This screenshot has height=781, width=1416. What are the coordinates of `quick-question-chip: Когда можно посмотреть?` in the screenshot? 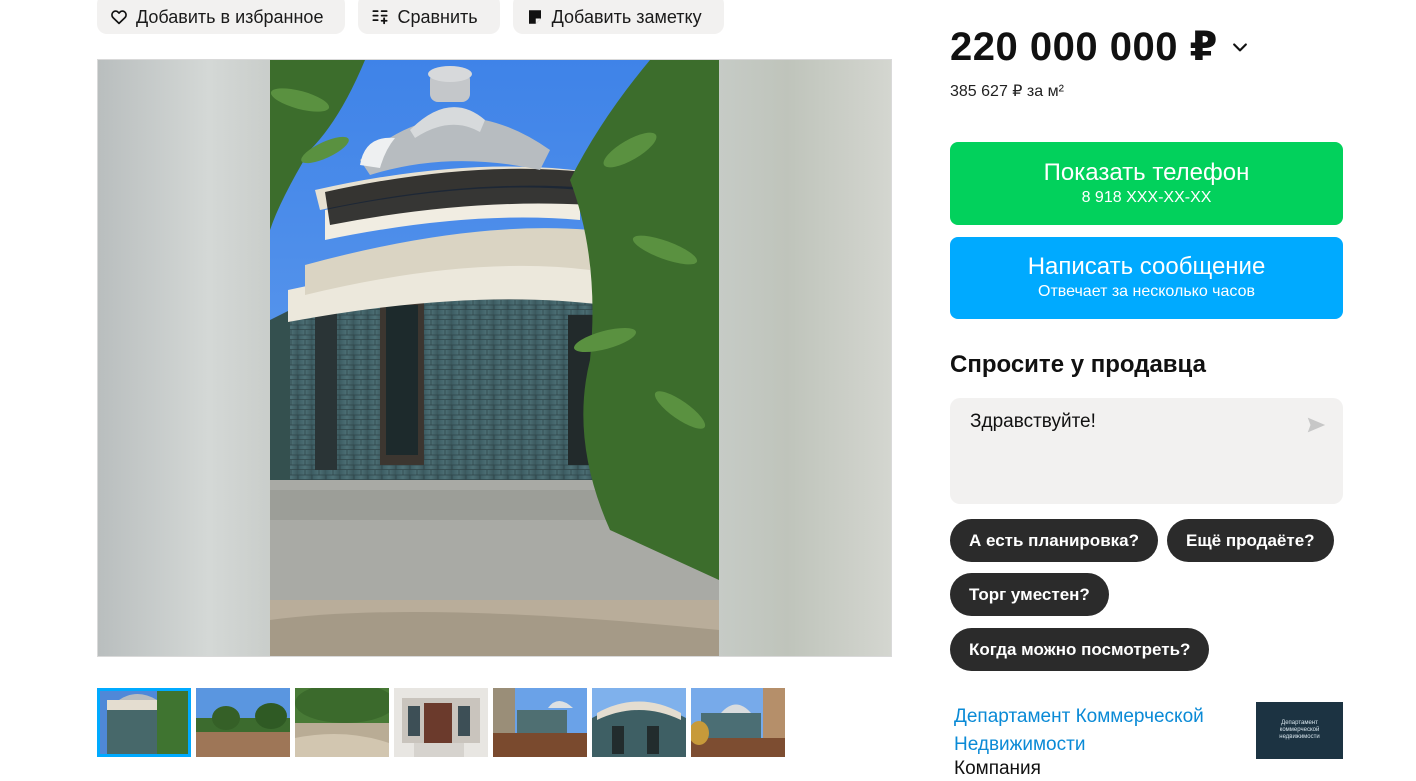 It's located at (1080, 649).